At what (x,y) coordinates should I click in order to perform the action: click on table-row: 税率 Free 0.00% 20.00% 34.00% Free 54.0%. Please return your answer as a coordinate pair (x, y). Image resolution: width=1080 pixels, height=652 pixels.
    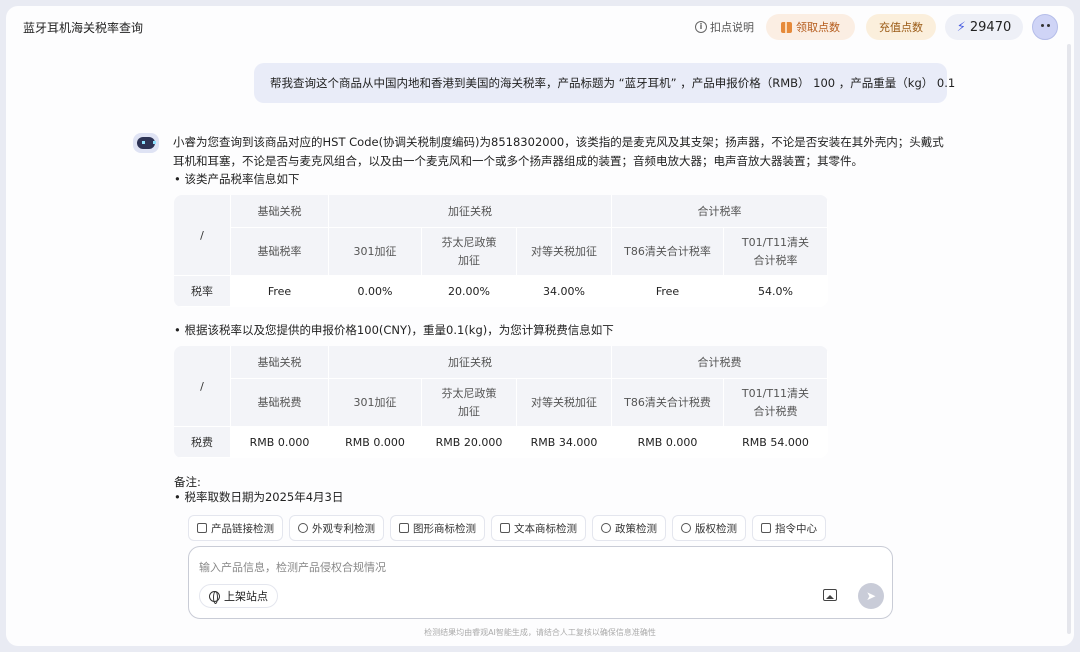
    Looking at the image, I should click on (501, 291).